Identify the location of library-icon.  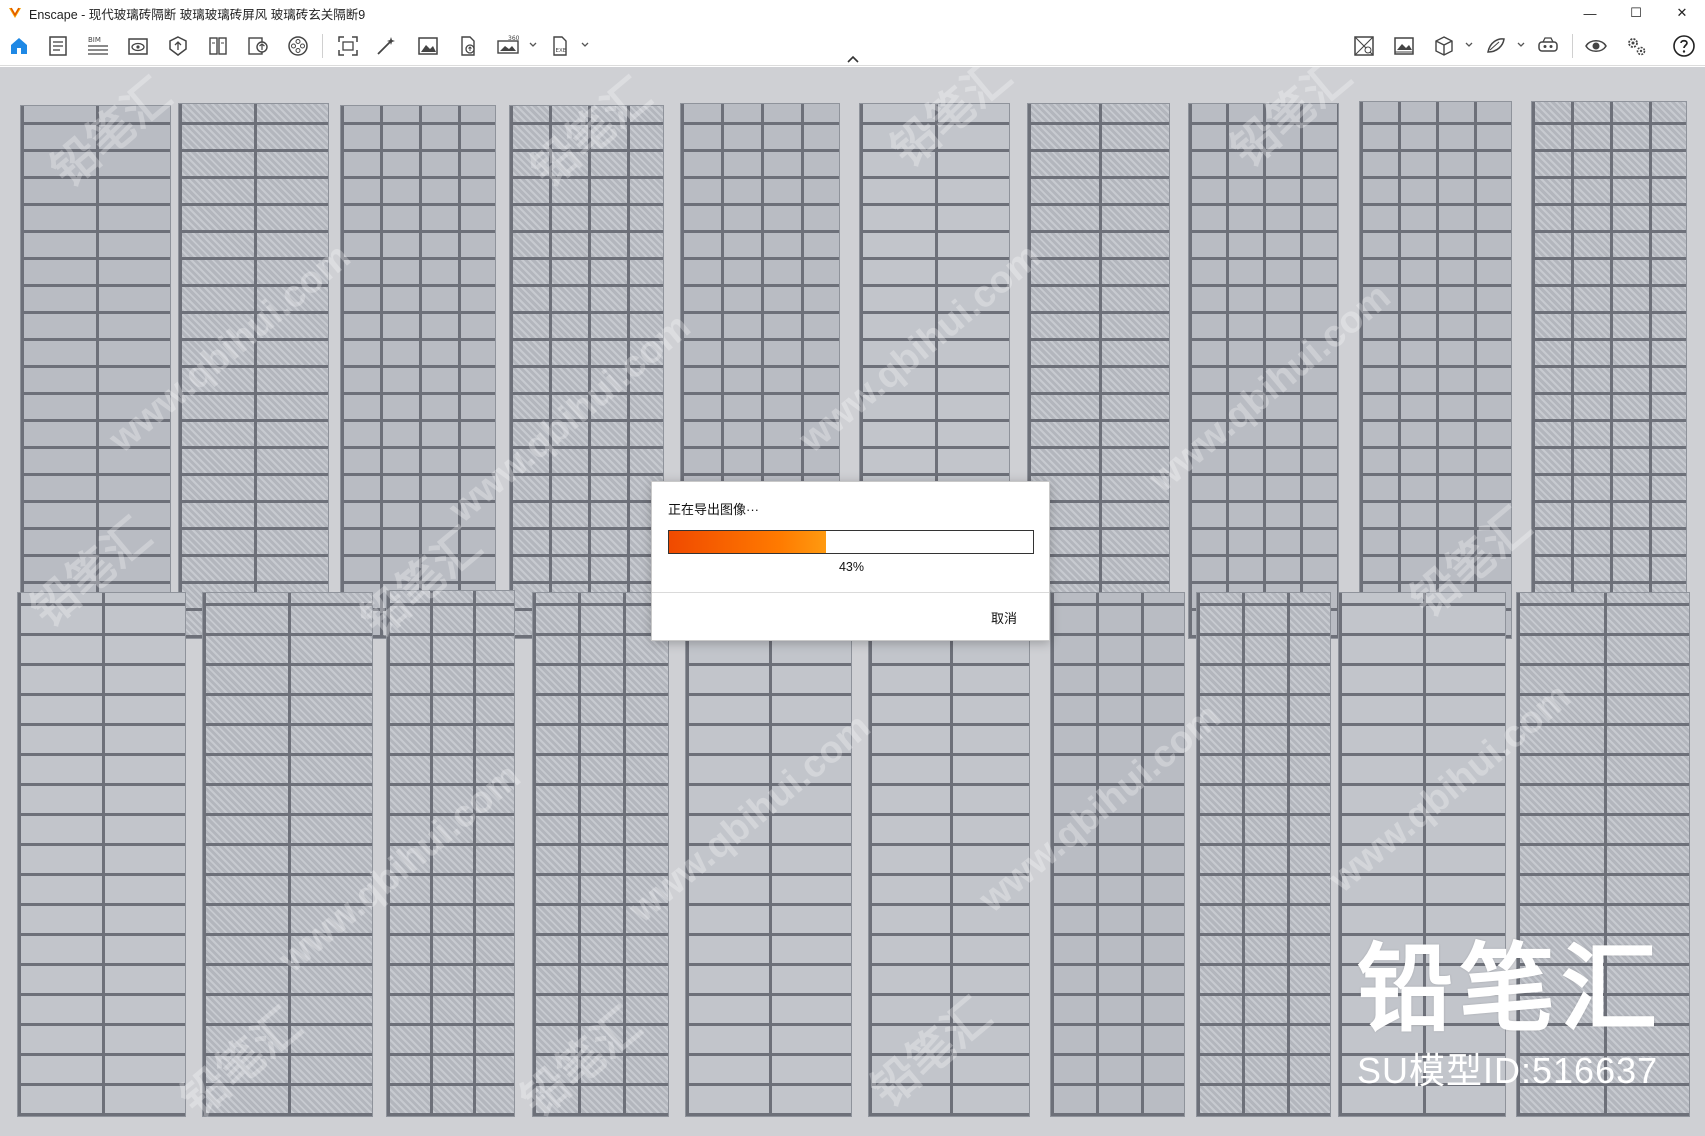
(218, 46).